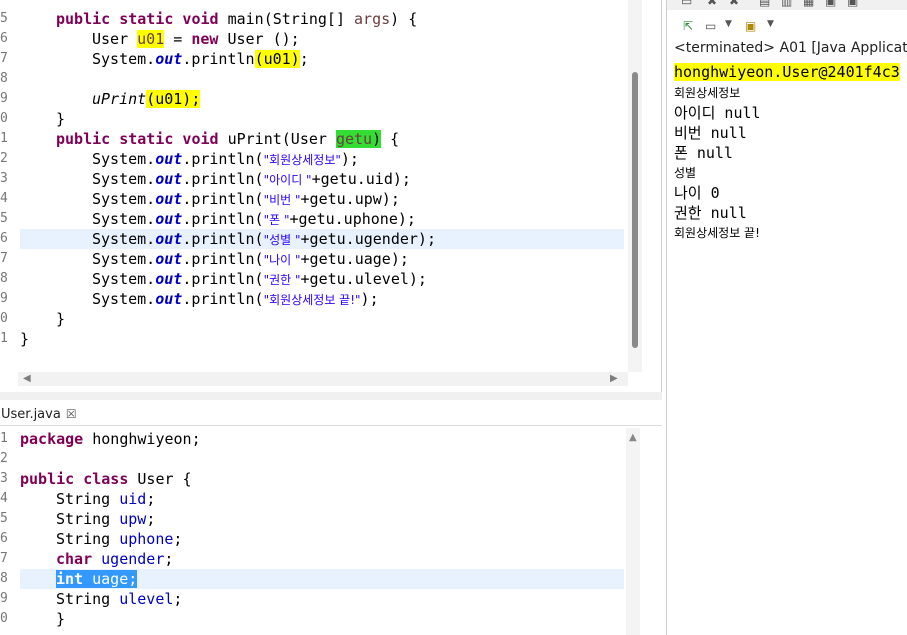 The height and width of the screenshot is (635, 907). Describe the element at coordinates (377, 139) in the screenshot. I see `highlighted-paren: )` at that location.